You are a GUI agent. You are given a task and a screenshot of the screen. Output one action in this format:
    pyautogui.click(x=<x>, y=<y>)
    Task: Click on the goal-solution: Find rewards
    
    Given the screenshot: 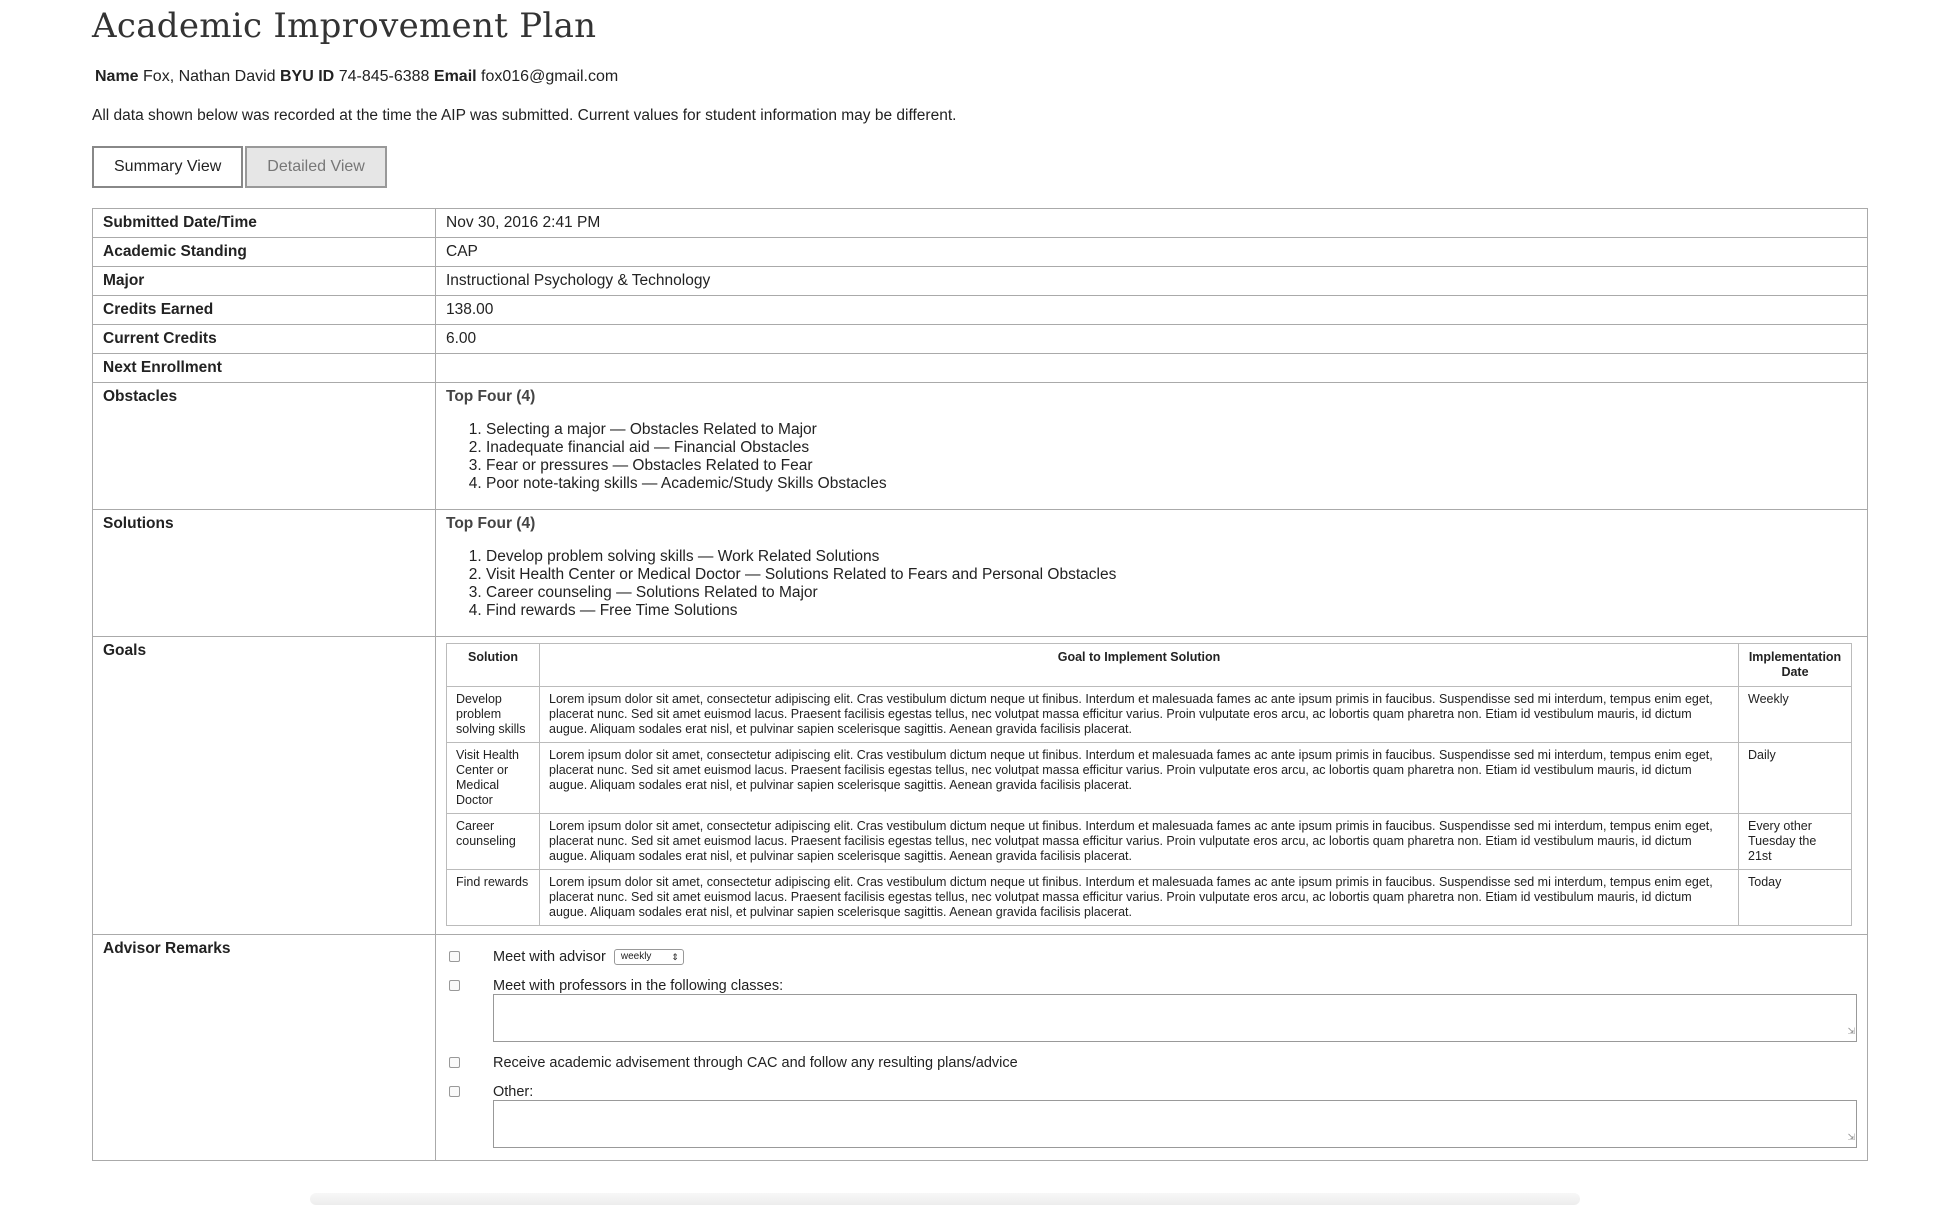 What is the action you would take?
    pyautogui.click(x=493, y=897)
    